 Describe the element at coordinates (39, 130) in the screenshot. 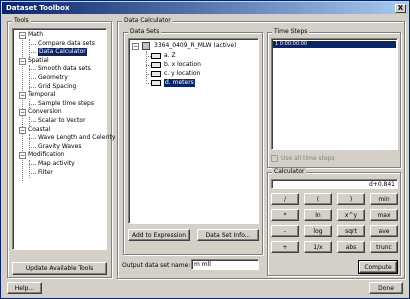

I see `tool-category-coastal: Coastal` at that location.